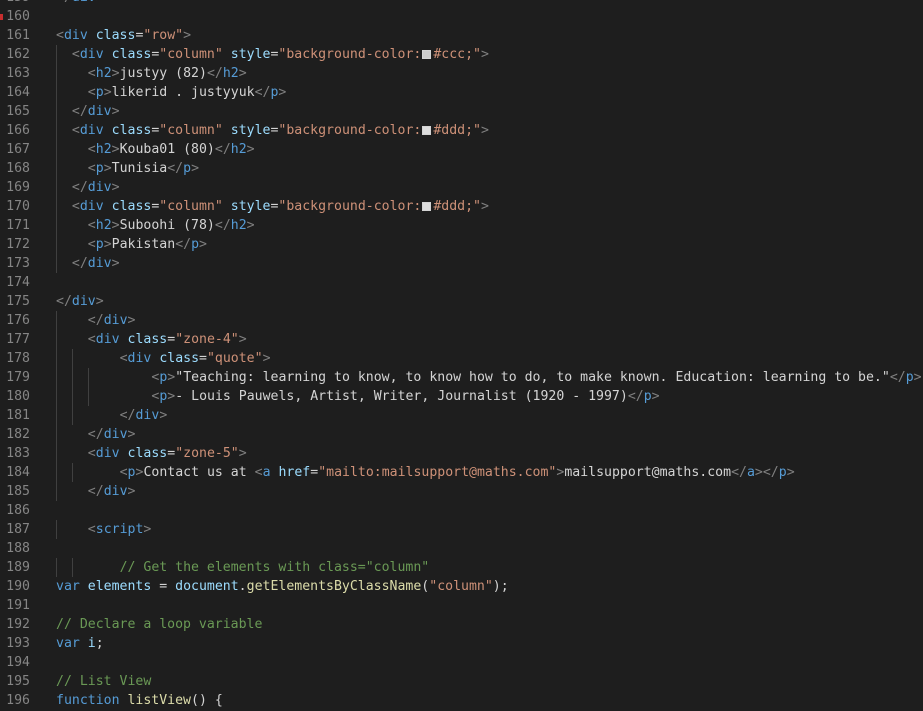  I want to click on line-number: 189, so click(18, 567).